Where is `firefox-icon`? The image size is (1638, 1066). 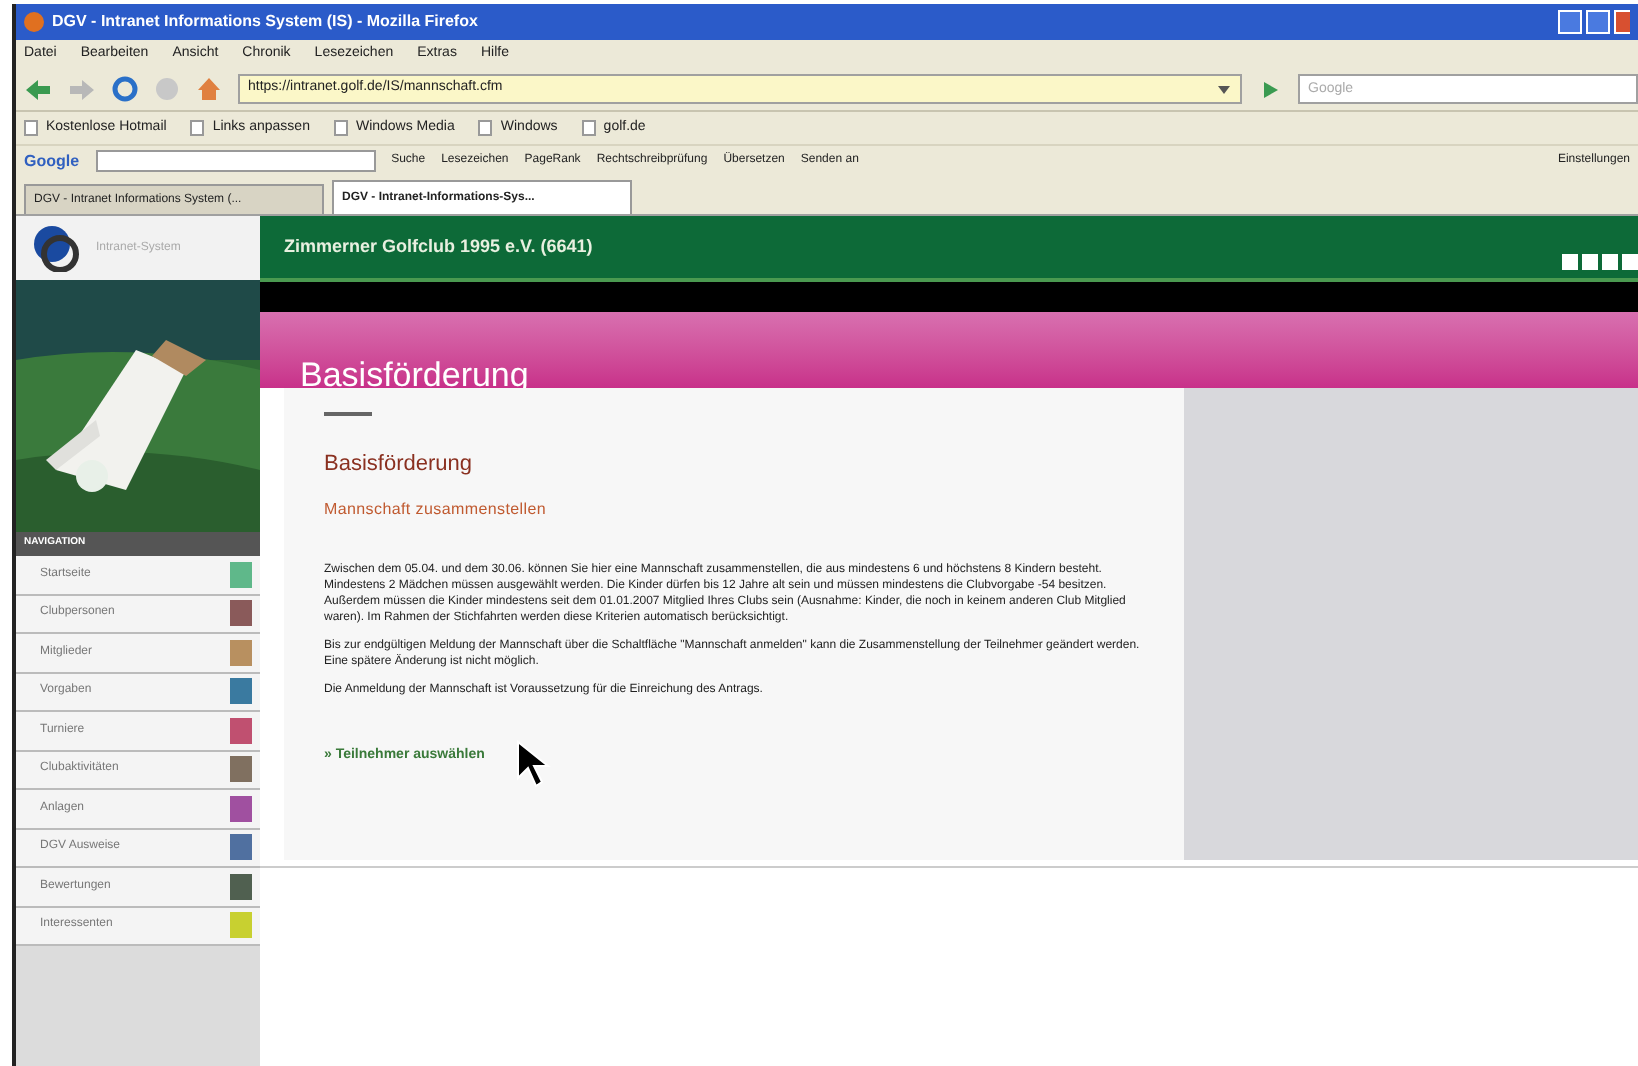 firefox-icon is located at coordinates (34, 22).